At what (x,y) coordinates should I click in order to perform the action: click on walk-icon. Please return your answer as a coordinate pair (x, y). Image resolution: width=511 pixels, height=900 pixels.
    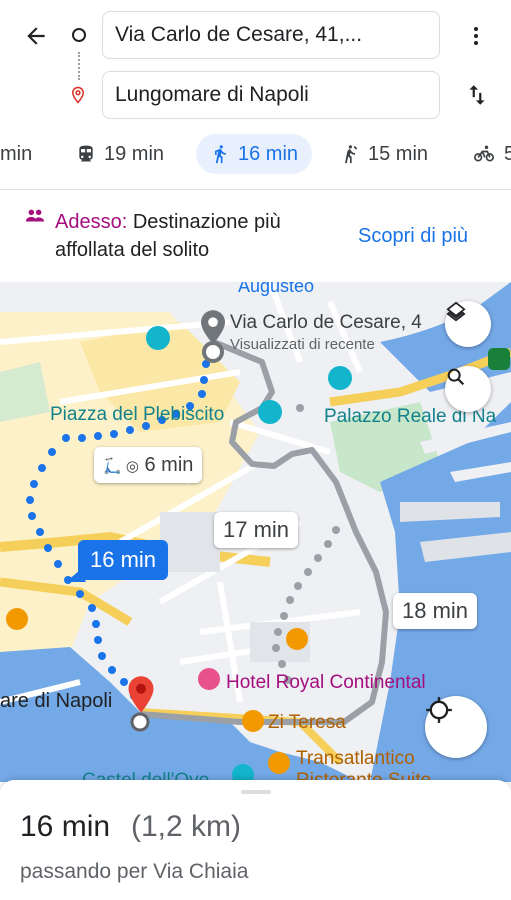
    Looking at the image, I should click on (220, 154).